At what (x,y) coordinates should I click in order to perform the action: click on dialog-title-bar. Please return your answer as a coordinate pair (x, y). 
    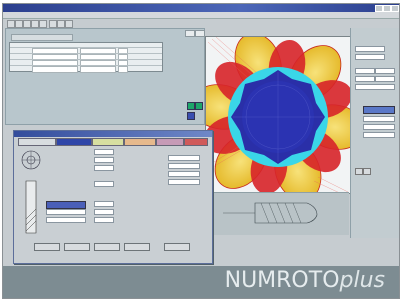
    Looking at the image, I should click on (113, 134).